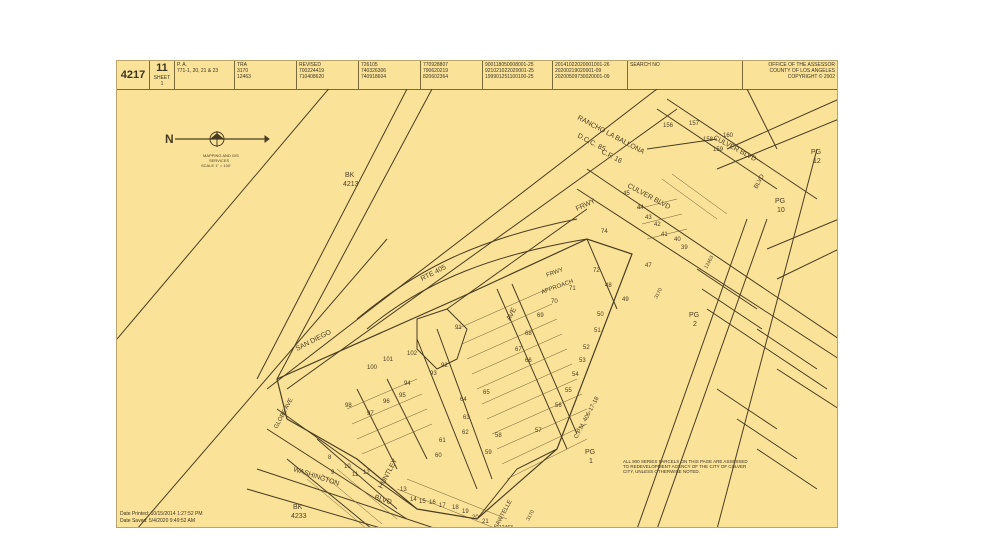 The image size is (984, 543). What do you see at coordinates (509, 77) in the screenshot?
I see `revised-entry: 199901251100100-25` at bounding box center [509, 77].